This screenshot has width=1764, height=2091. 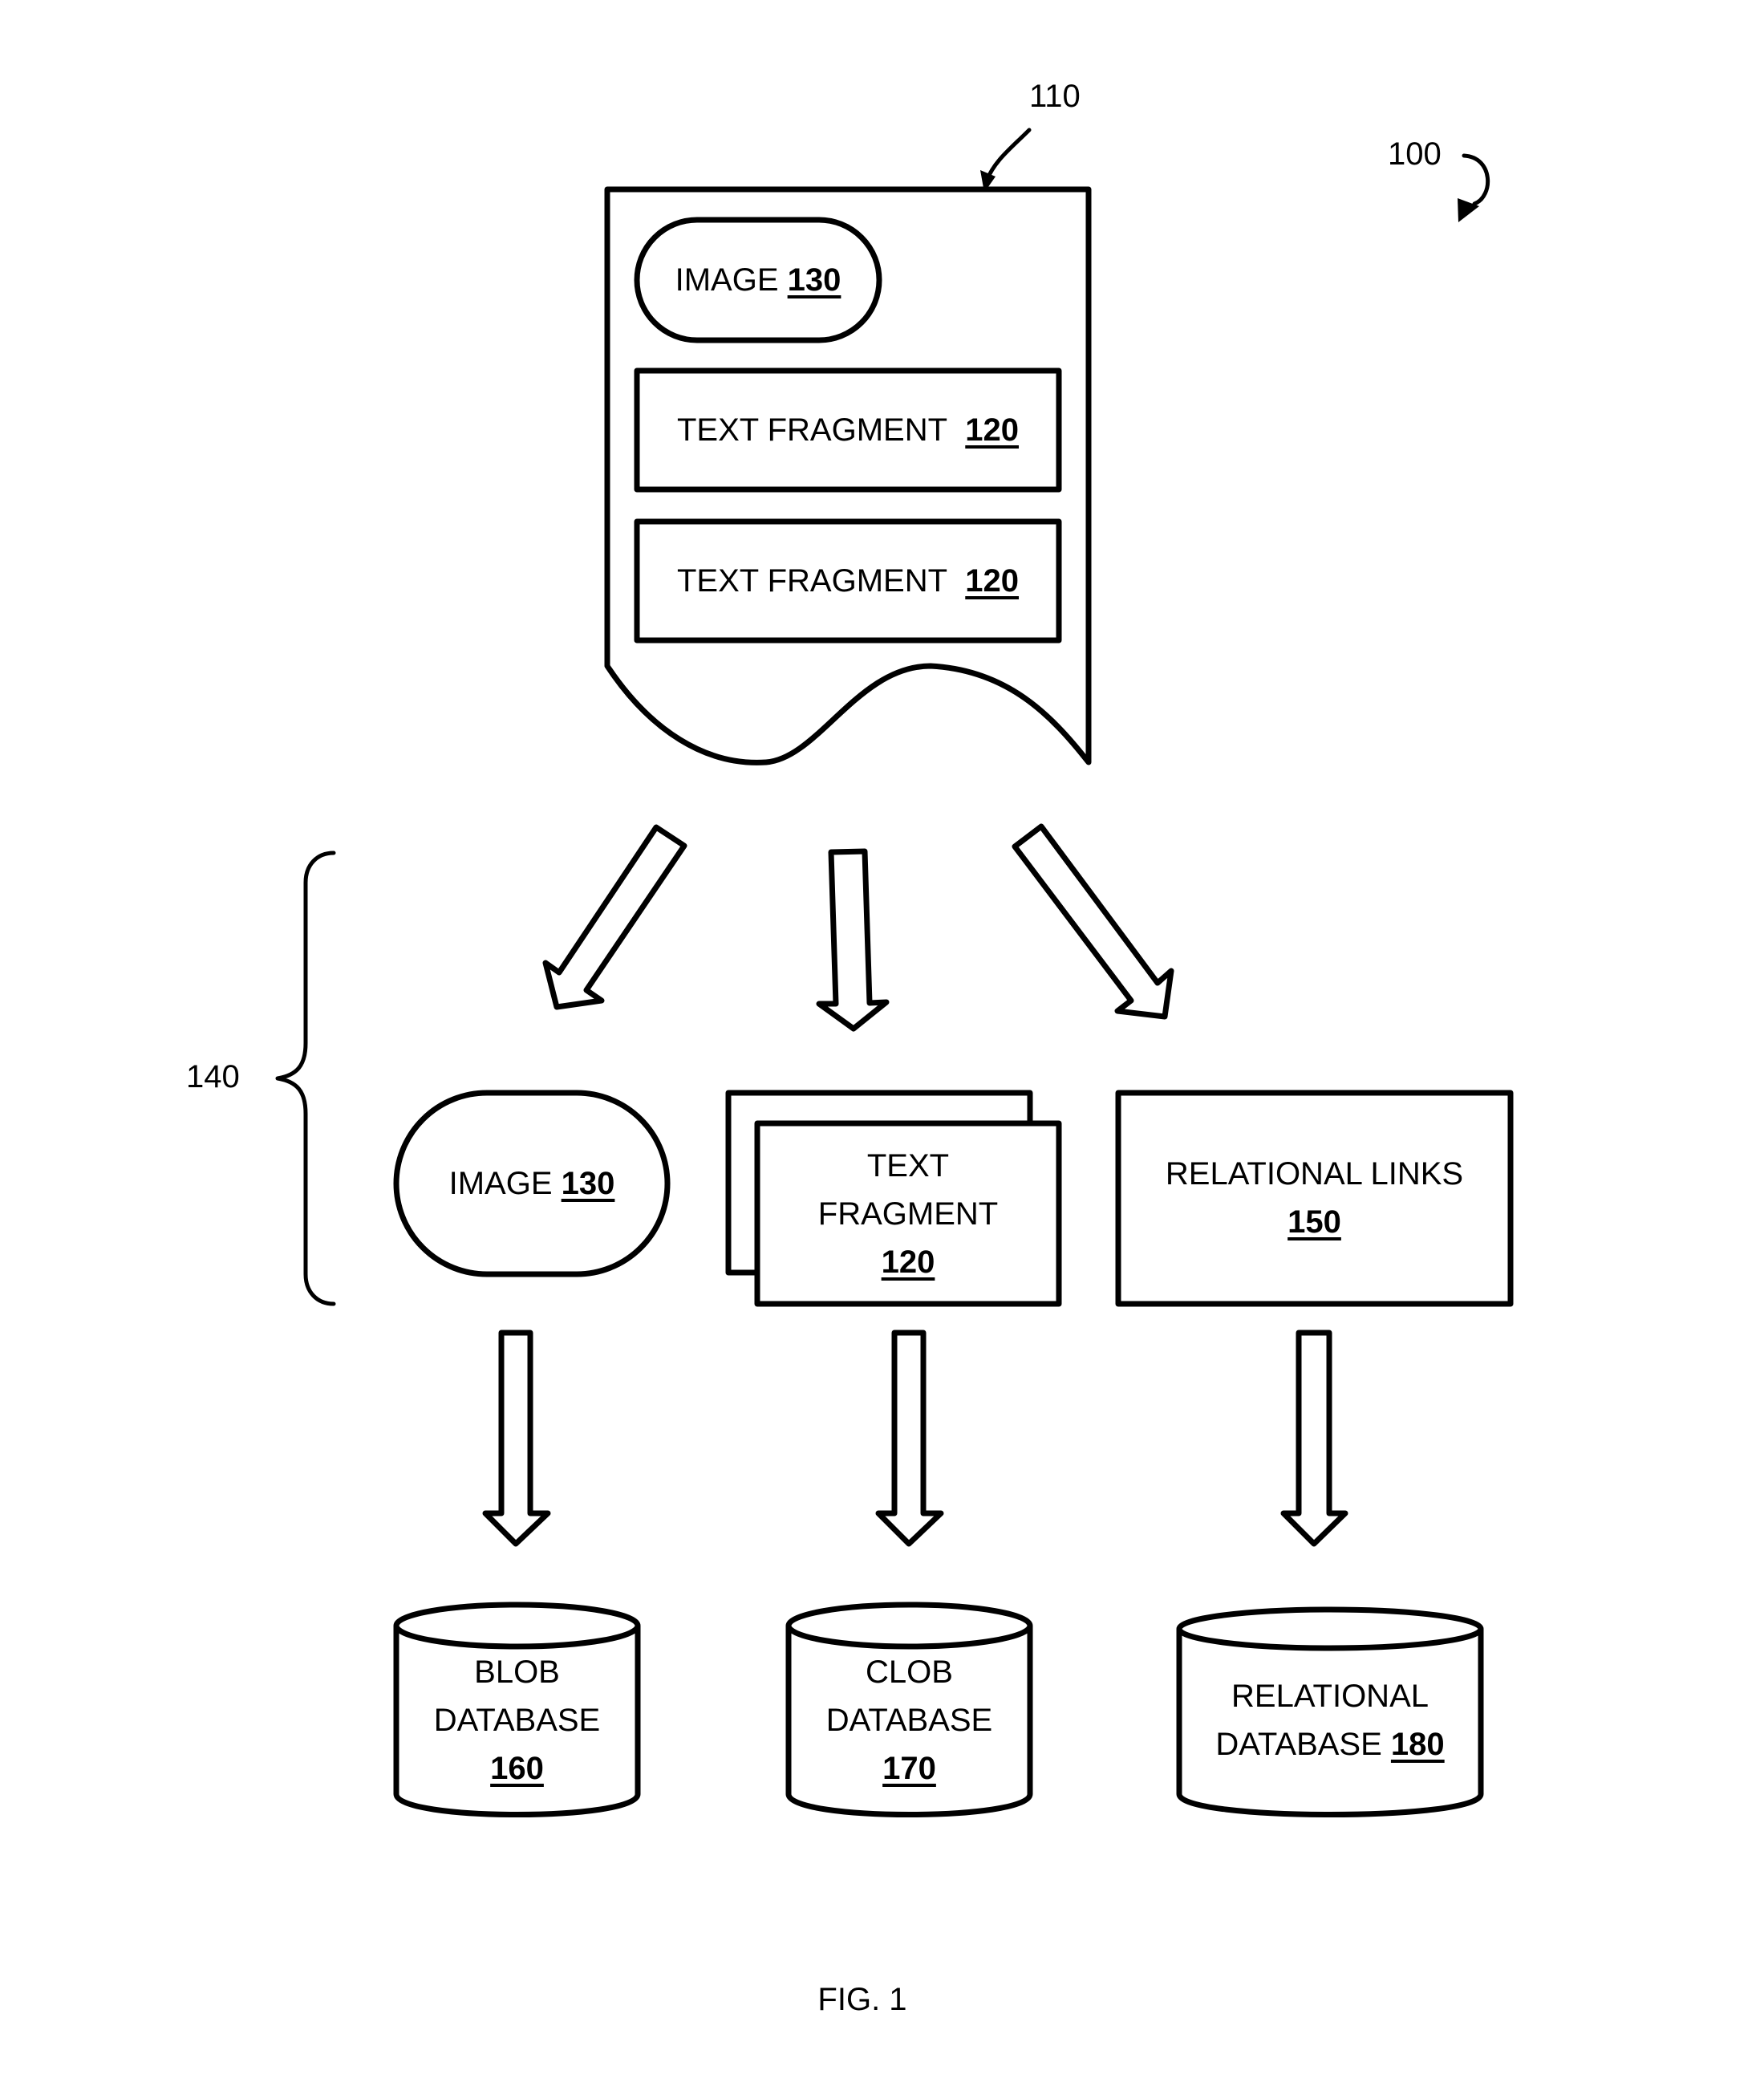 I want to click on blob-database-label: BLOB DATABASE 160, so click(x=517, y=1721).